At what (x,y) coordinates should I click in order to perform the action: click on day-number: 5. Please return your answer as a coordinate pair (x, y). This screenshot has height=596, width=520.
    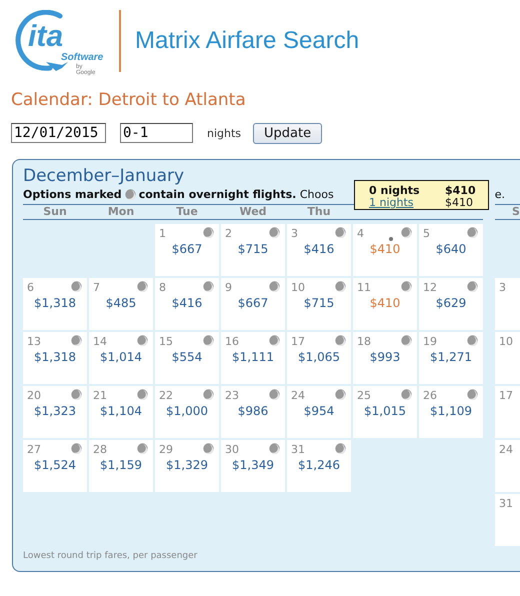
    Looking at the image, I should click on (426, 233).